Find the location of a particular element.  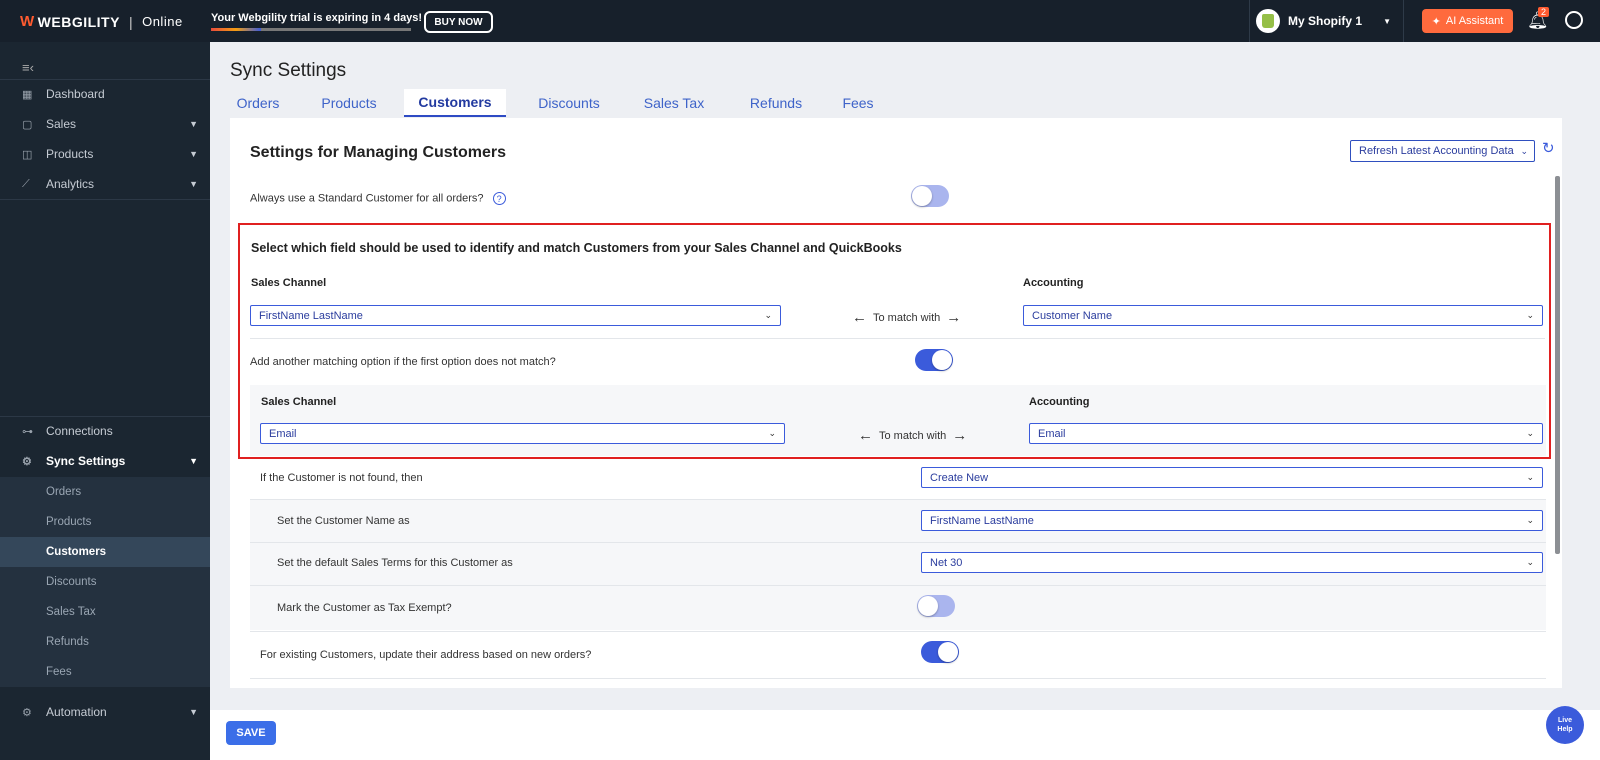

trial-progress-fill is located at coordinates (236, 29).